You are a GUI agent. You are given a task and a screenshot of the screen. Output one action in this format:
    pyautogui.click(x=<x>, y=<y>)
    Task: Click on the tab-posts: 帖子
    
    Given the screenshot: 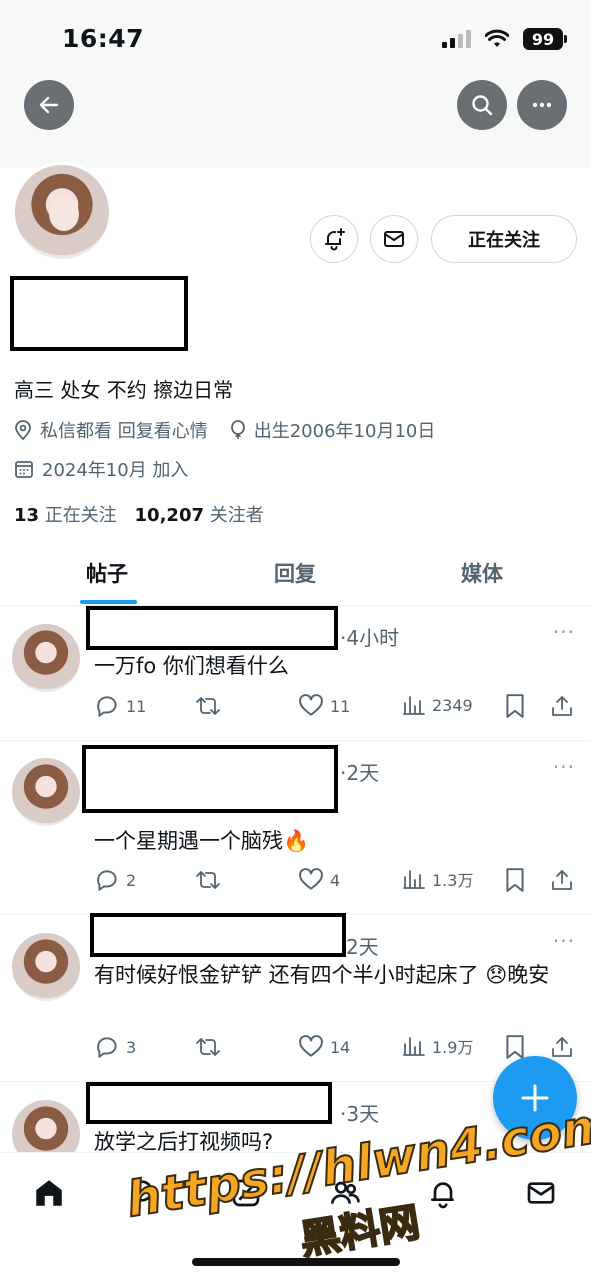 What is the action you would take?
    pyautogui.click(x=107, y=573)
    